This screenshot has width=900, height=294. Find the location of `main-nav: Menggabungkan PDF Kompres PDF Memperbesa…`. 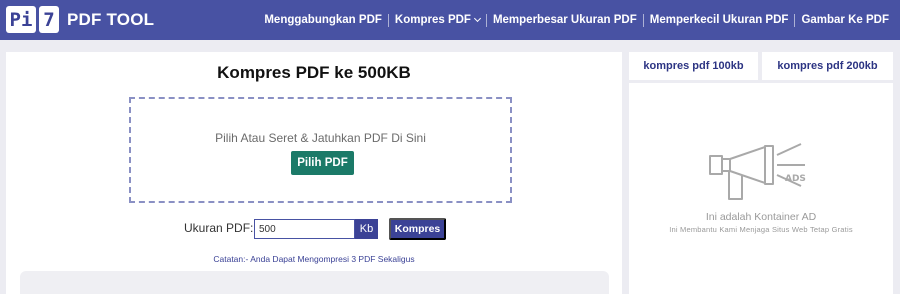

main-nav: Menggabungkan PDF Kompres PDF Memperbesa… is located at coordinates (576, 20).